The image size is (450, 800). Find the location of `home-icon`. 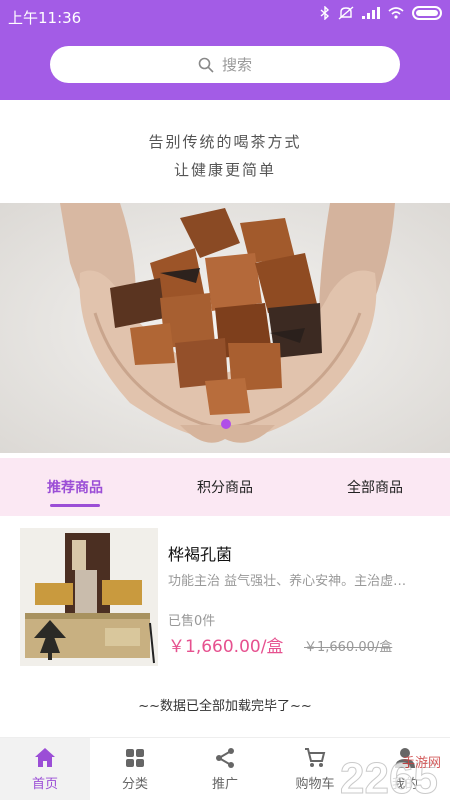

home-icon is located at coordinates (45, 757).